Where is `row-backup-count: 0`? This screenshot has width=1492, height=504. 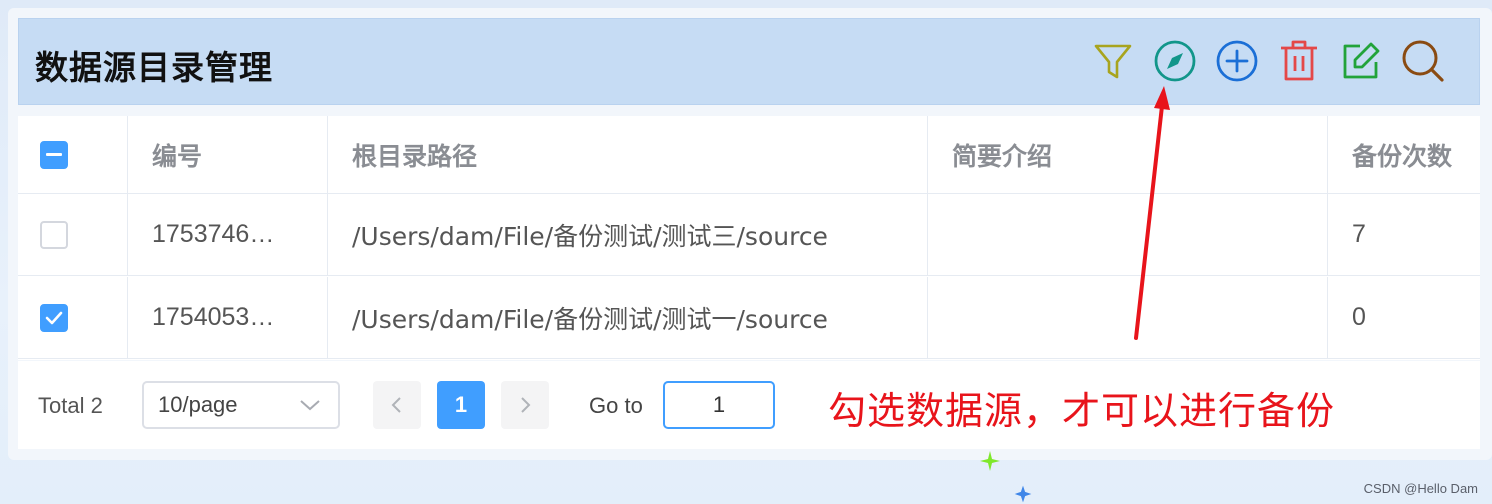
row-backup-count: 0 is located at coordinates (1359, 317).